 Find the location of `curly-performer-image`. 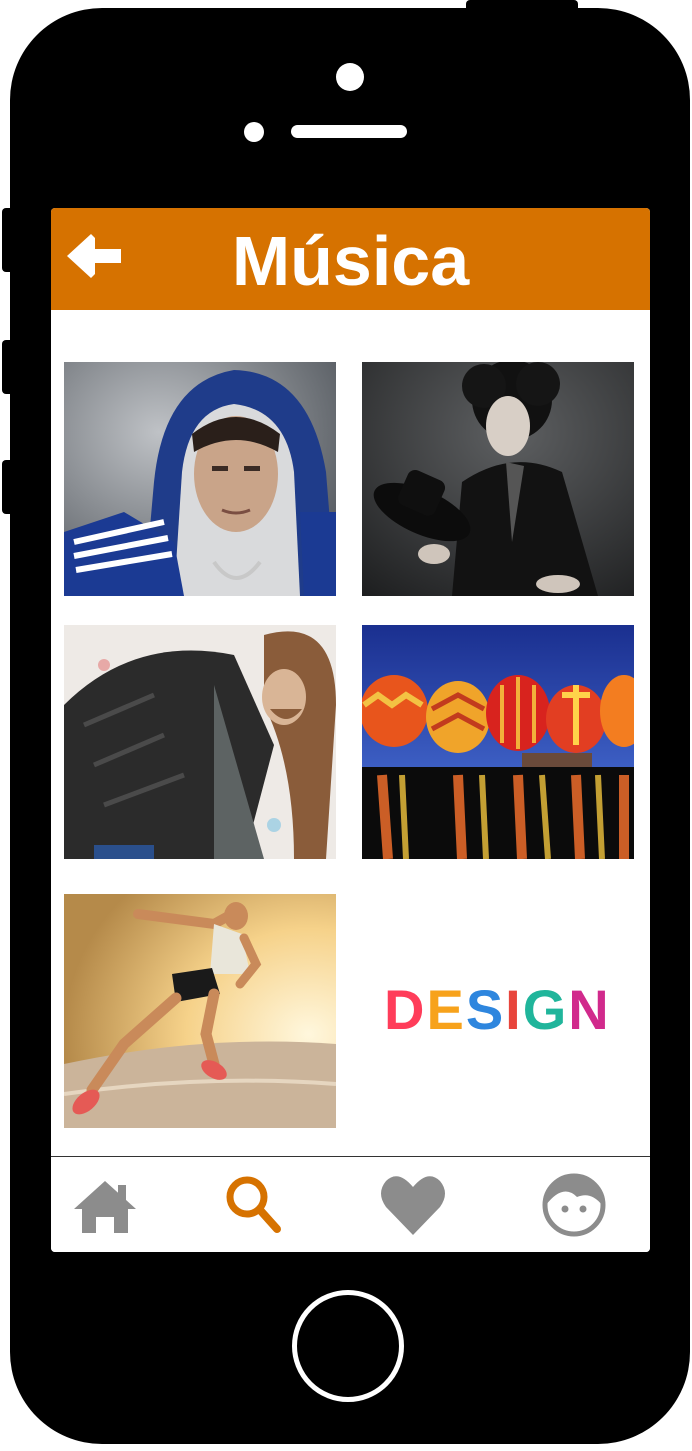

curly-performer-image is located at coordinates (498, 479).